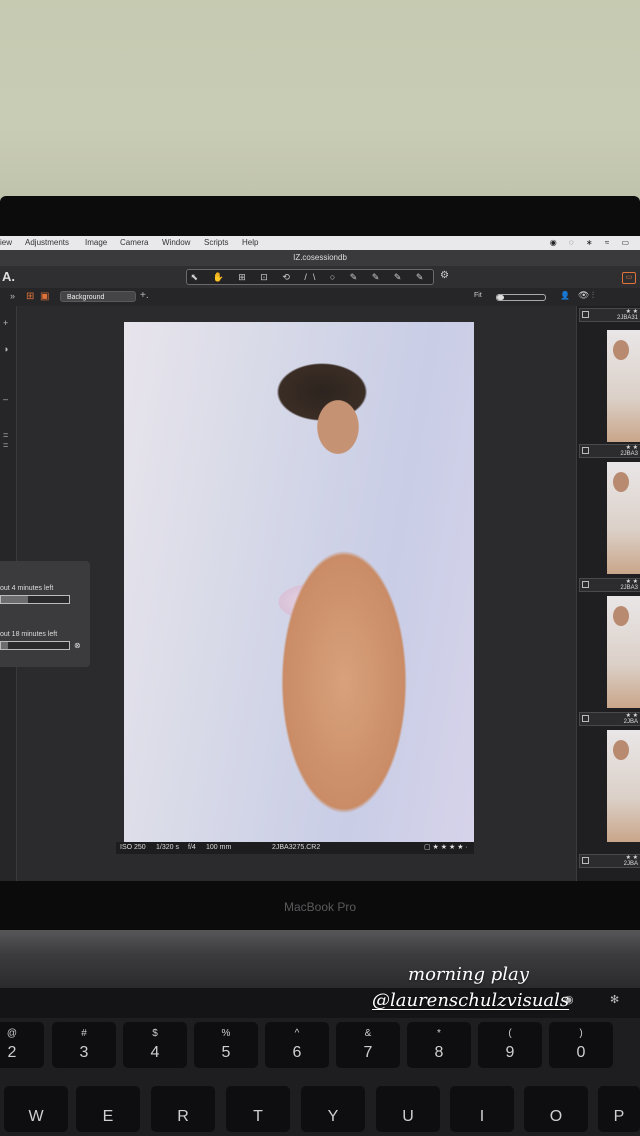  Describe the element at coordinates (310, 277) in the screenshot. I see `cursor-tools-strip: ⬉ ✋ ⊞ ⊡ ⟲ /\ ○ ✎ ✎ ✎ ✎` at that location.